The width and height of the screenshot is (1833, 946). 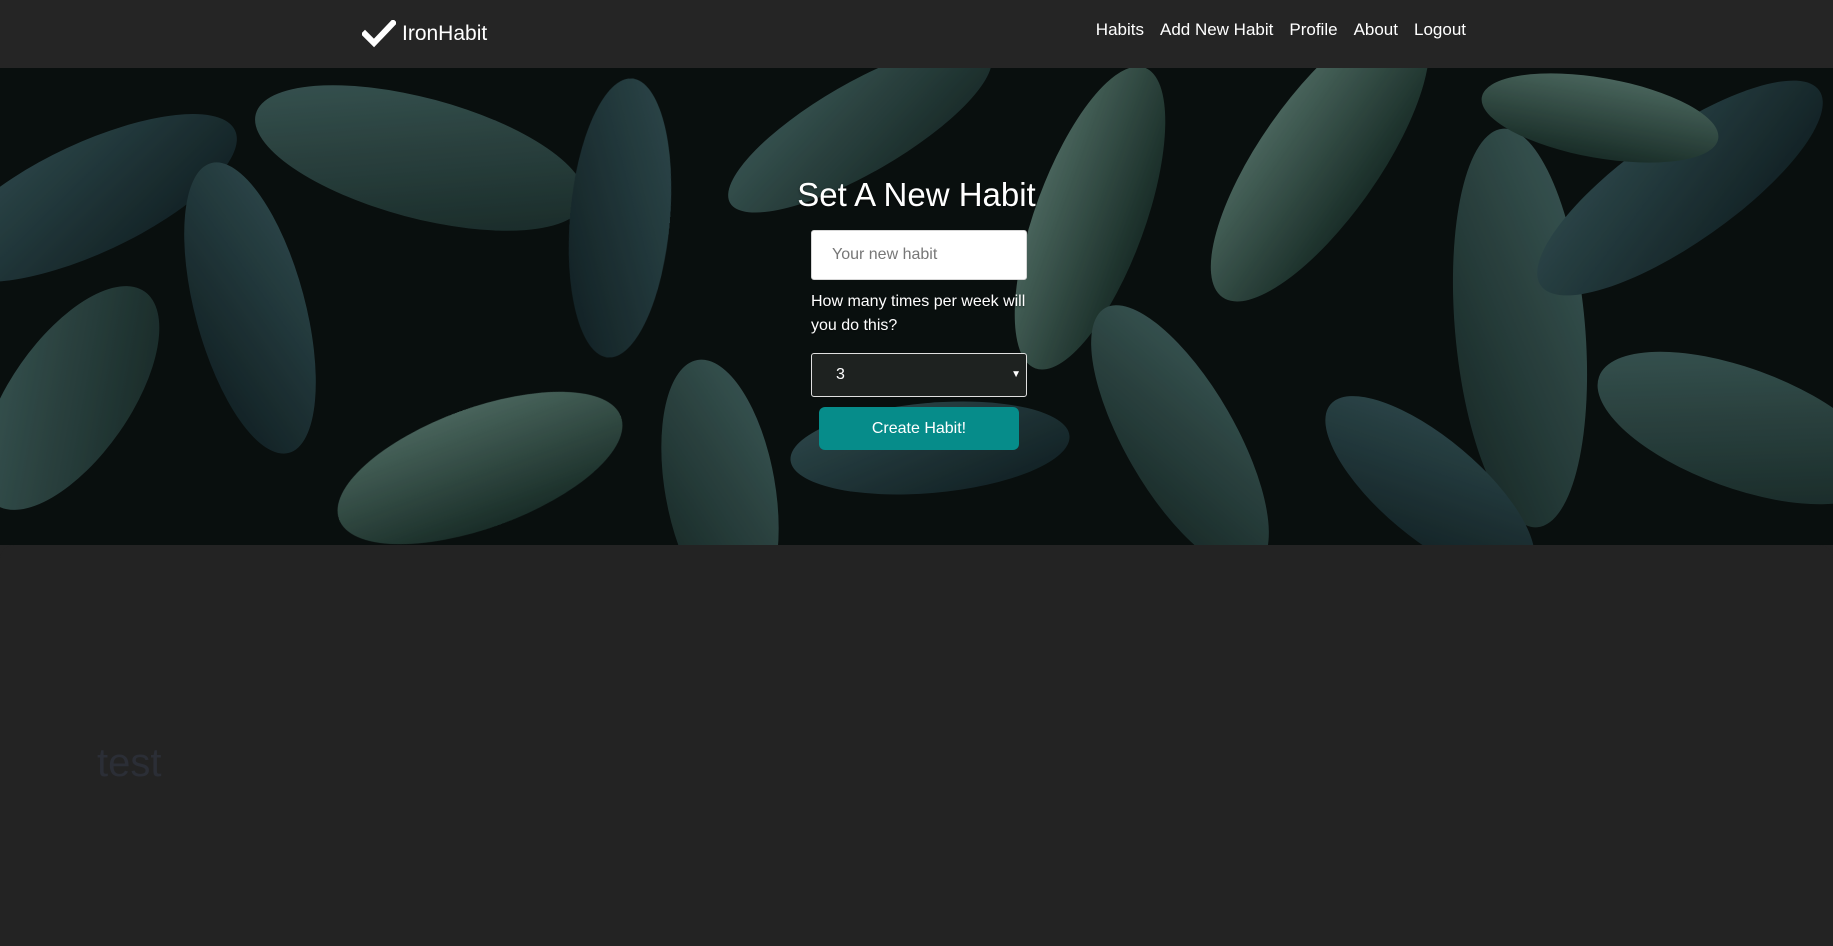 What do you see at coordinates (919, 255) in the screenshot?
I see `habit-name-input` at bounding box center [919, 255].